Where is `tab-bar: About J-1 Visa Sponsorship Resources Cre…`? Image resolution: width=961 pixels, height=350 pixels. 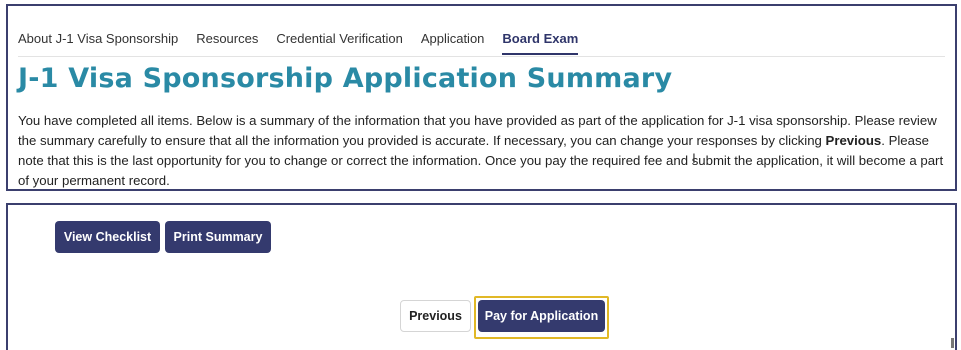
tab-bar: About J-1 Visa Sponsorship Resources Cre… is located at coordinates (481, 43).